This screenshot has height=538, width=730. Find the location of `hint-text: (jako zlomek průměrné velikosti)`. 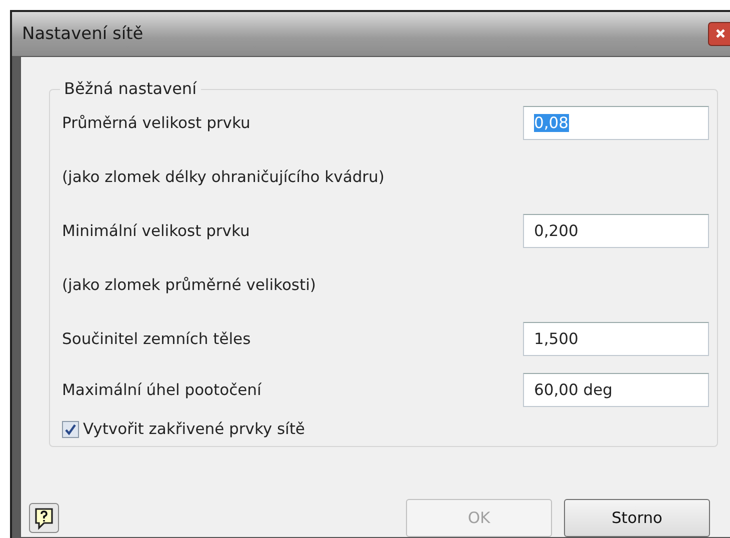

hint-text: (jako zlomek průměrné velikosti) is located at coordinates (189, 285).